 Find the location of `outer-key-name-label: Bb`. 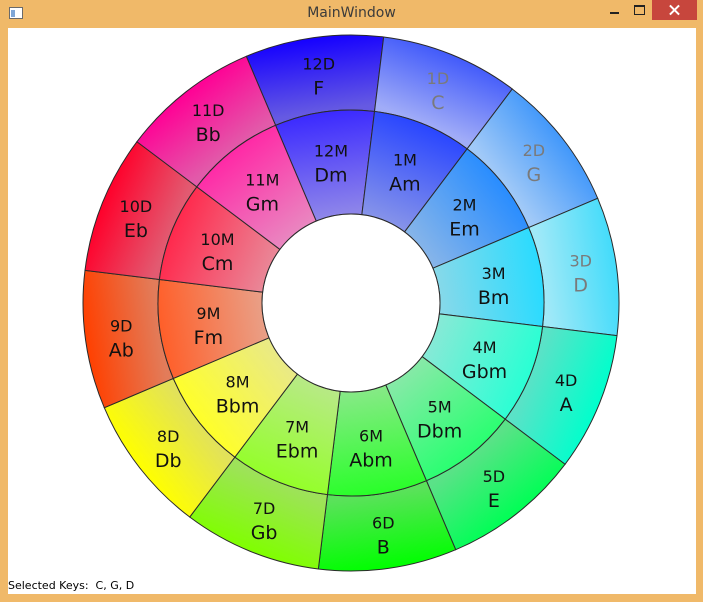

outer-key-name-label: Bb is located at coordinates (208, 135).